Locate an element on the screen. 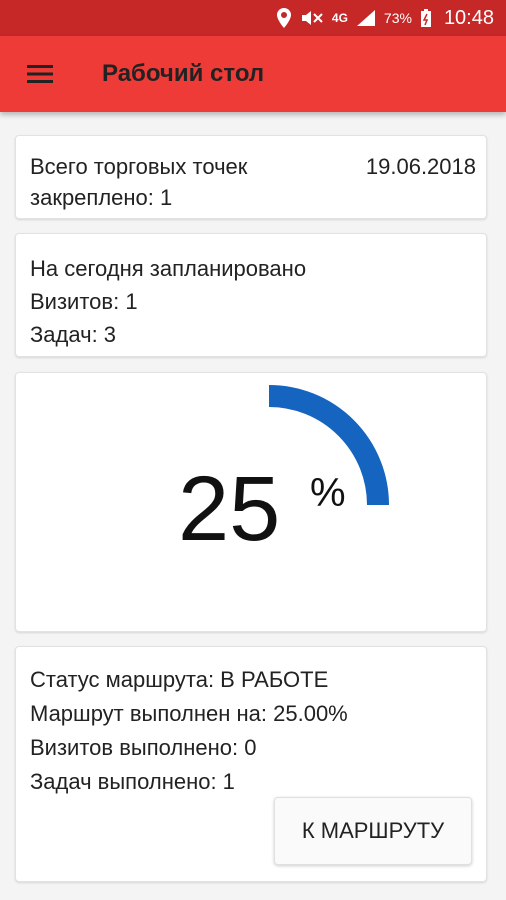  network-icon: 4G is located at coordinates (339, 18).